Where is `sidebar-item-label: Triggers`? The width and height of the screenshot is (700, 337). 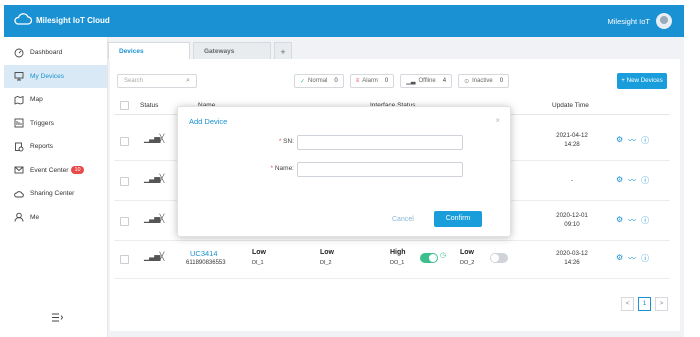 sidebar-item-label: Triggers is located at coordinates (42, 123).